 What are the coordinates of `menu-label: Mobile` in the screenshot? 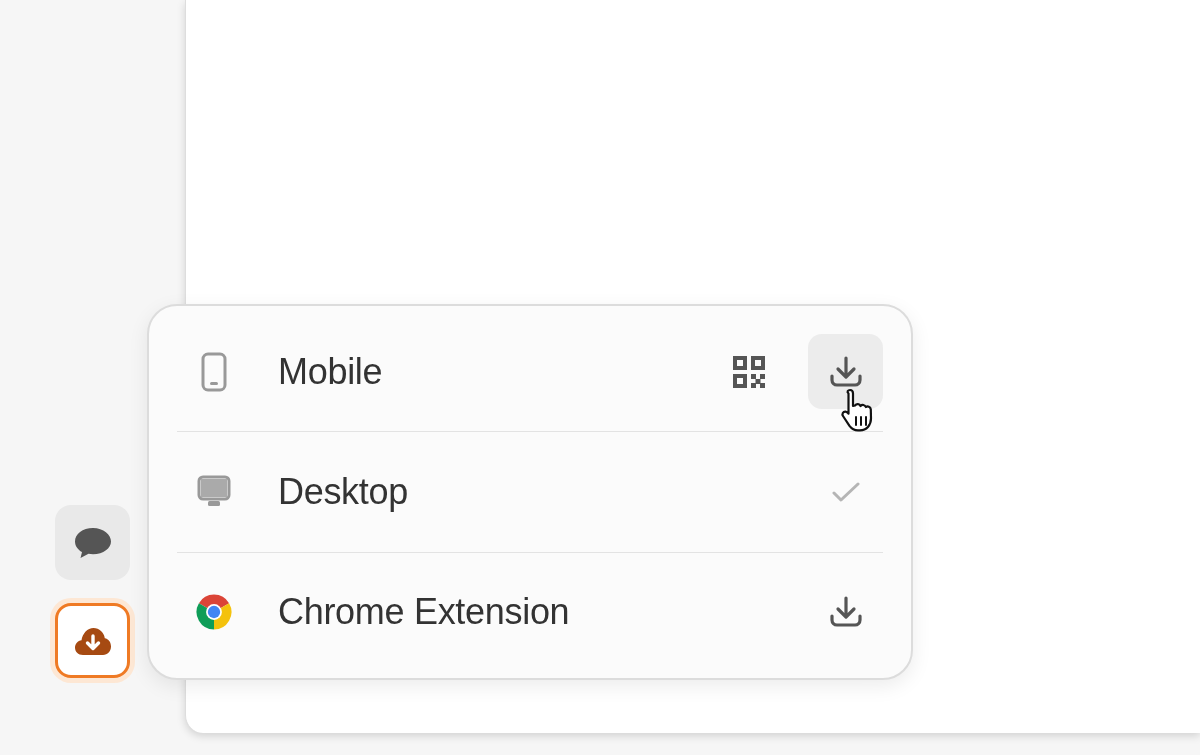 It's located at (330, 371).